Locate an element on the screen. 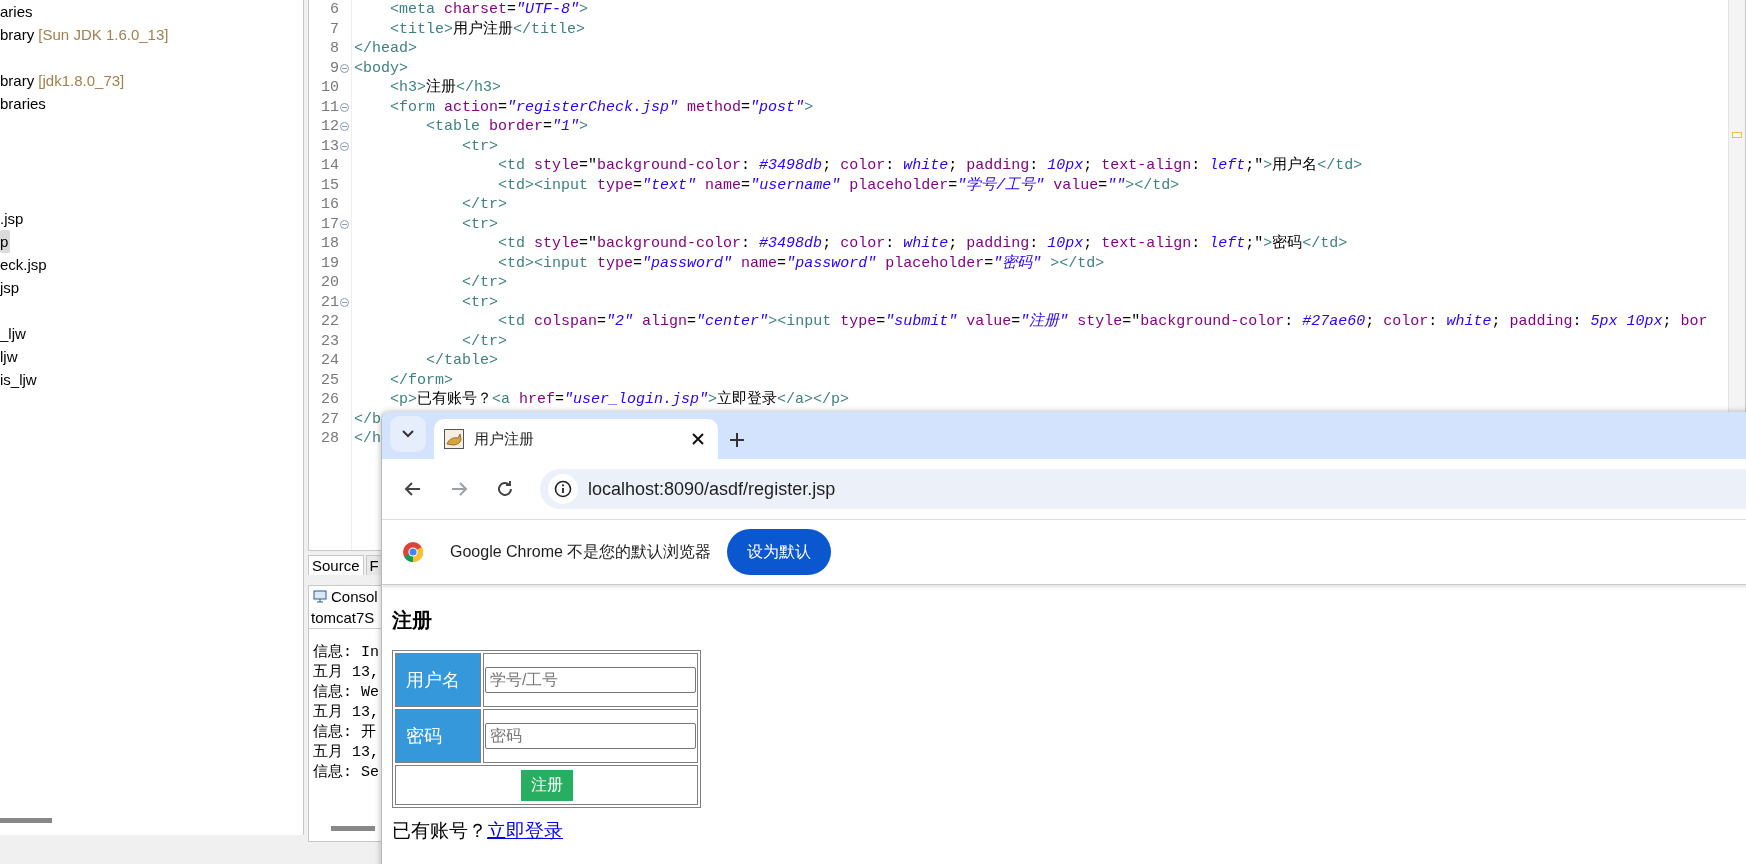  line-number: 25 is located at coordinates (330, 380).